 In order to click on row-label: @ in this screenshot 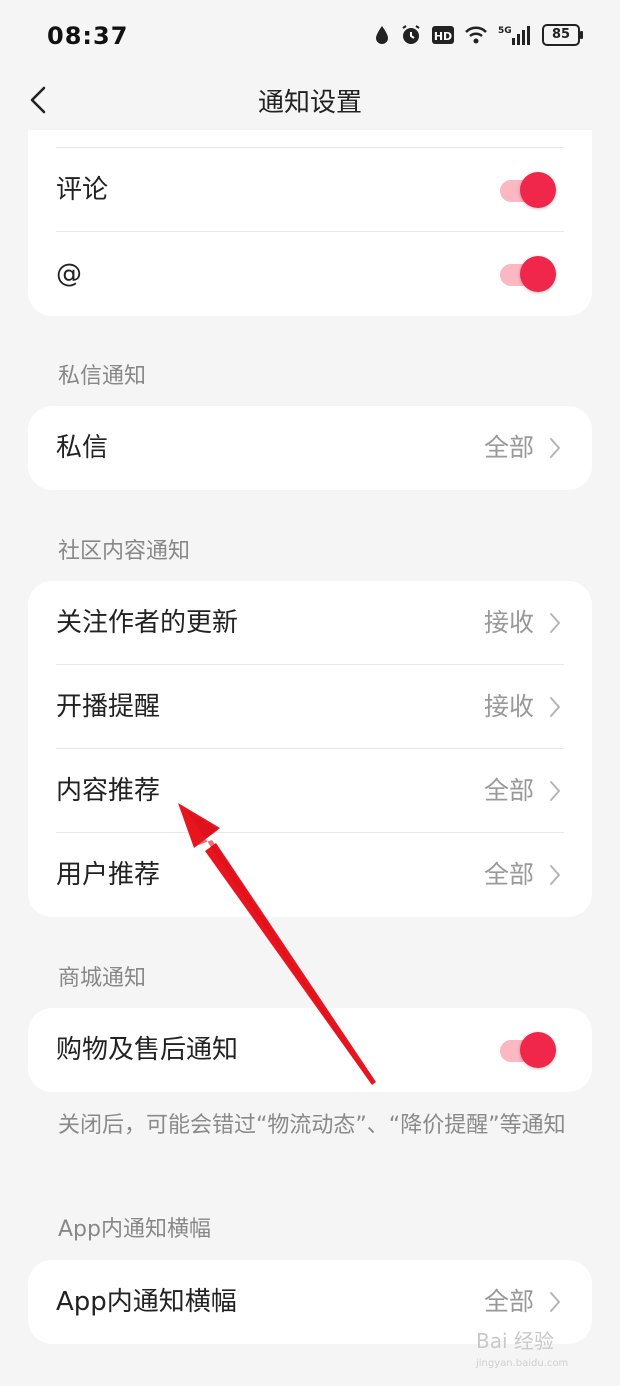, I will do `click(69, 274)`.